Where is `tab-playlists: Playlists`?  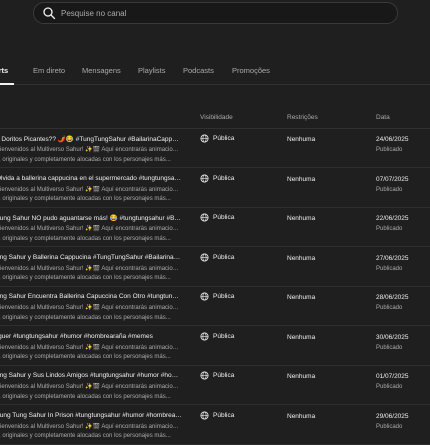 tab-playlists: Playlists is located at coordinates (152, 70).